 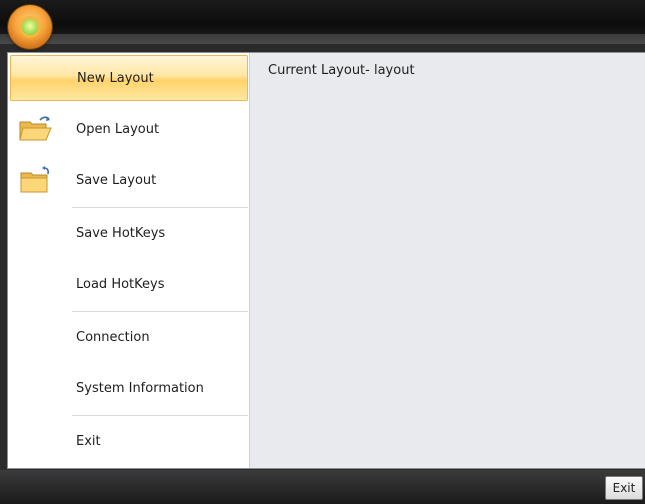 I want to click on current-layout-text: Current Layout- layout, so click(x=341, y=70).